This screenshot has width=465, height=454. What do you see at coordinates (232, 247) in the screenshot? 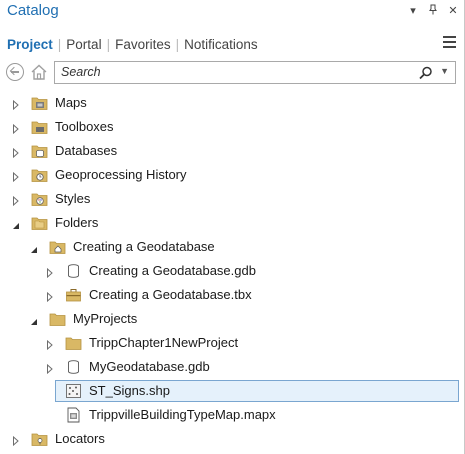
I see `tree-item-creating-a-geodatabase: Creating a Geodatabase` at bounding box center [232, 247].